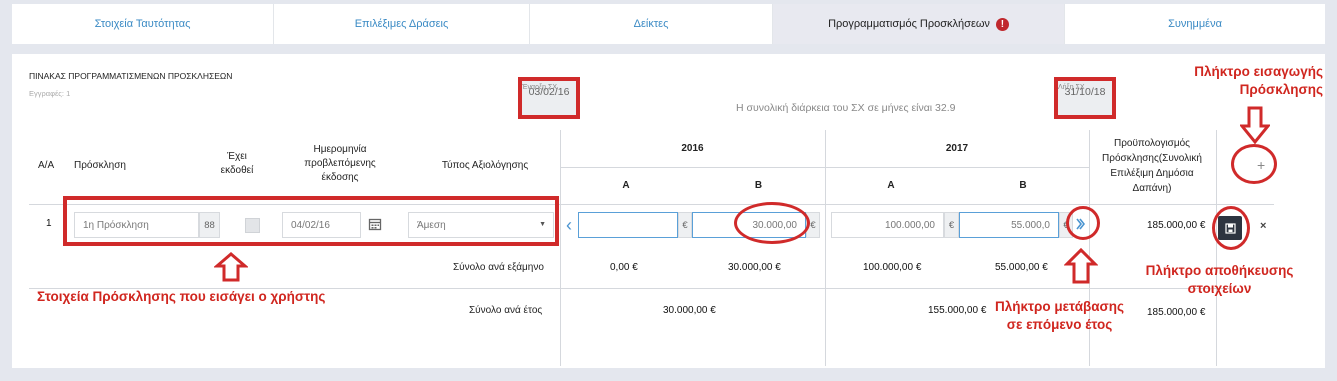 This screenshot has height=381, width=1337. I want to click on remove-row-button: ×, so click(1263, 226).